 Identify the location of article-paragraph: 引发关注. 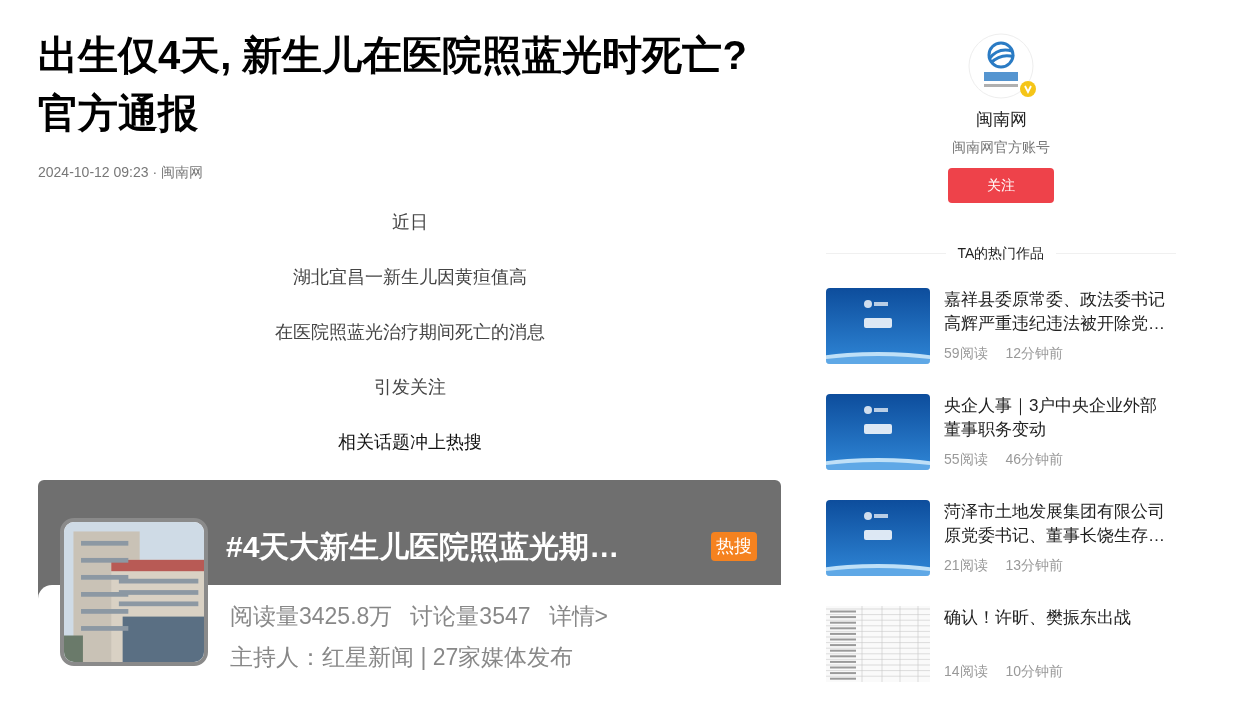
(409, 387).